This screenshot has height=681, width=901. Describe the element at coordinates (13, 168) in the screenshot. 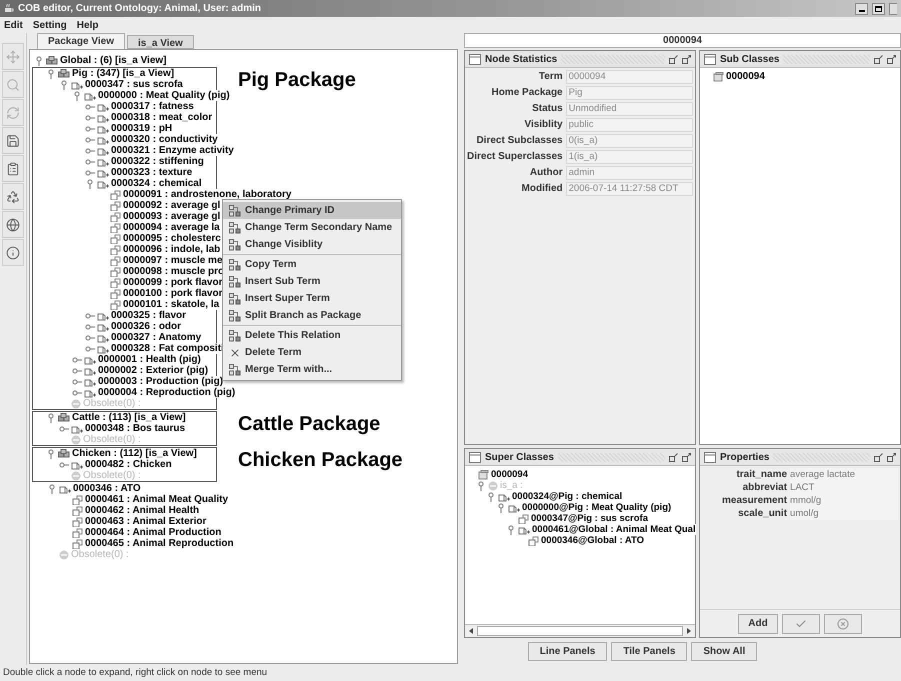

I see `clipboard-tool-button` at that location.